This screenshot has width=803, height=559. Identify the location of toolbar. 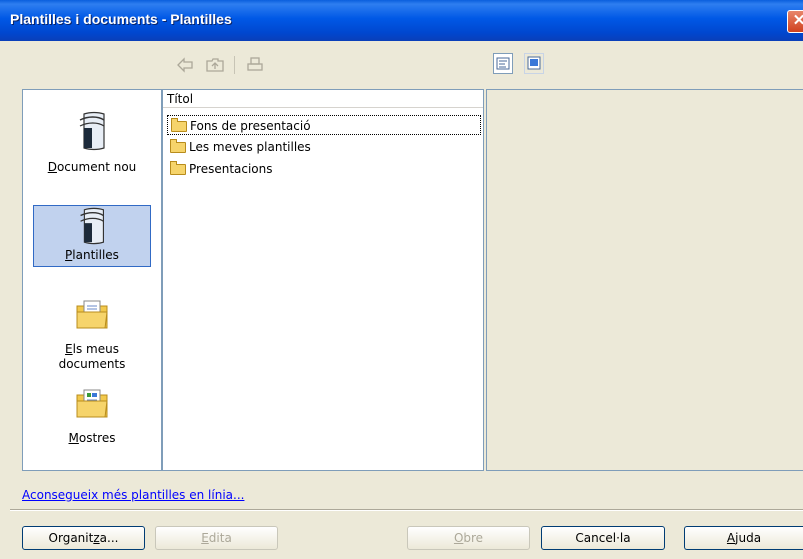
(401, 64).